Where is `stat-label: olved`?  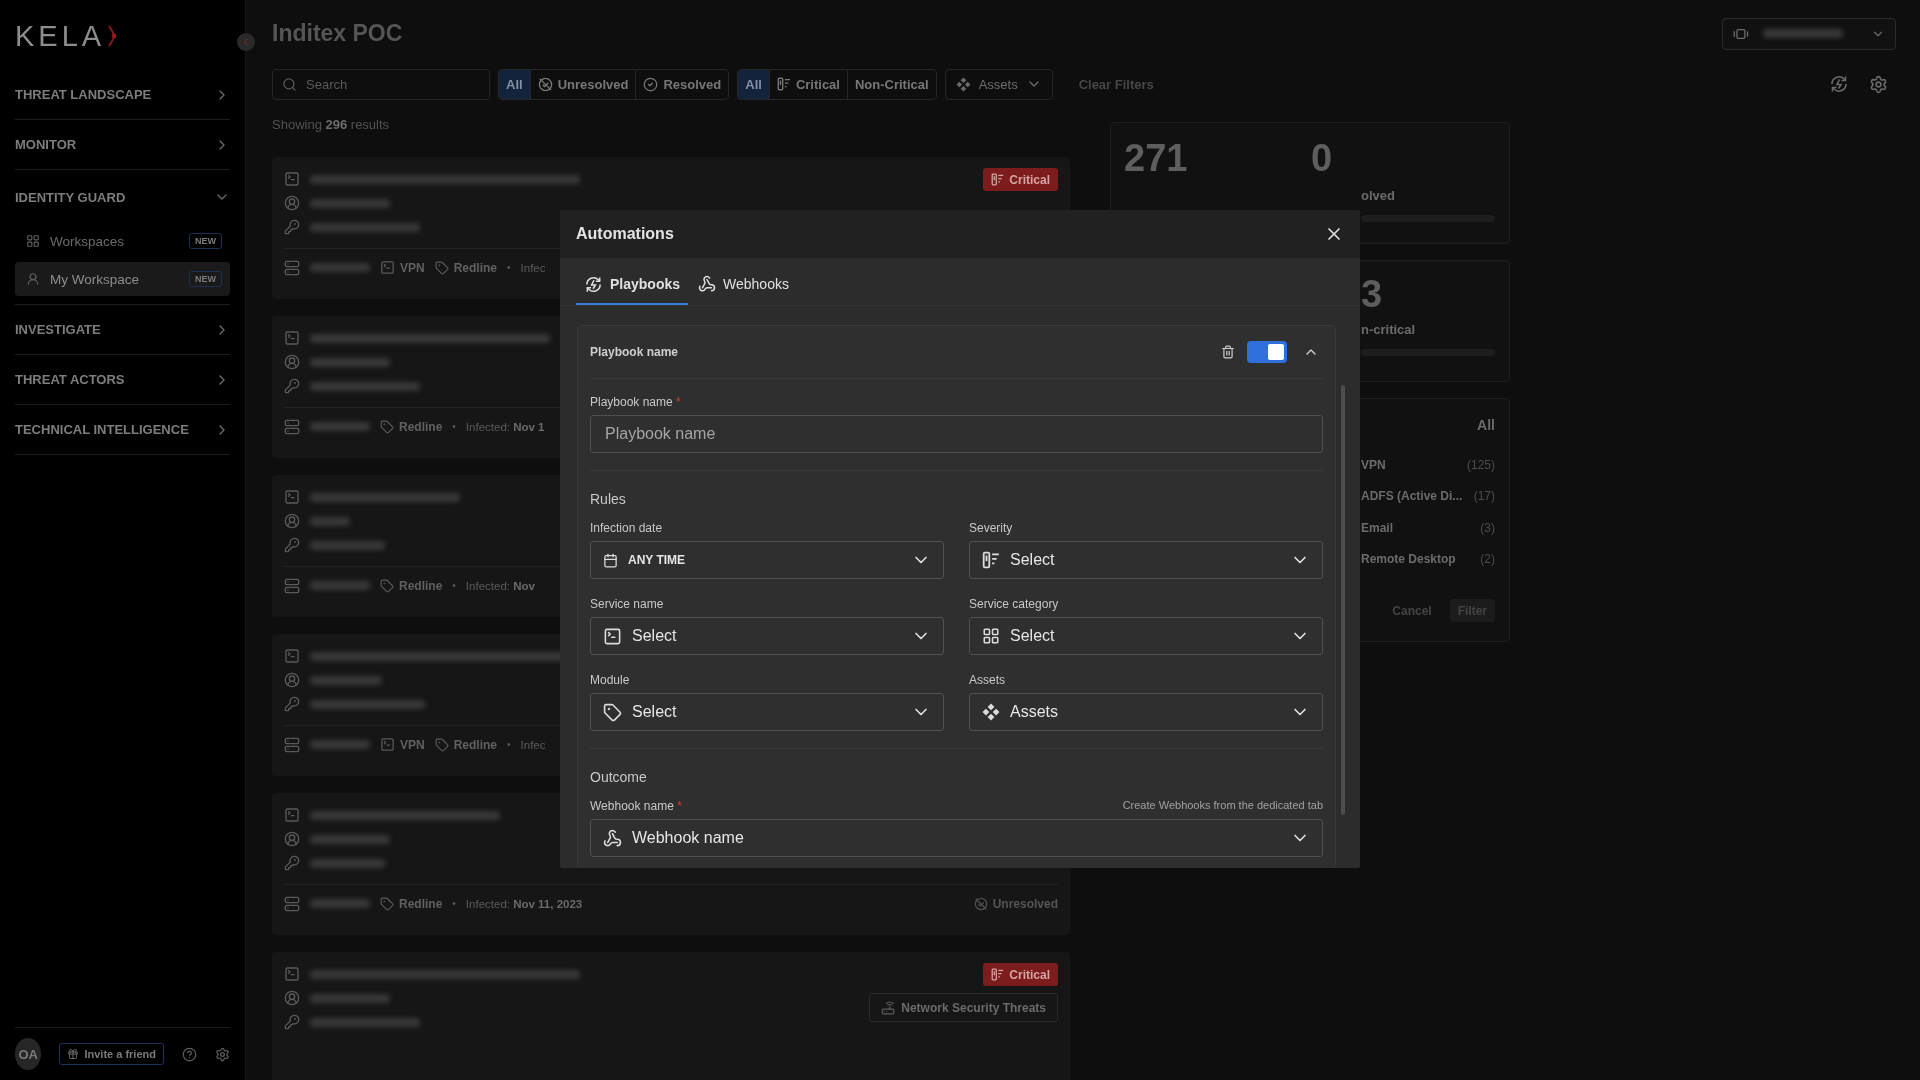
stat-label: olved is located at coordinates (1378, 195).